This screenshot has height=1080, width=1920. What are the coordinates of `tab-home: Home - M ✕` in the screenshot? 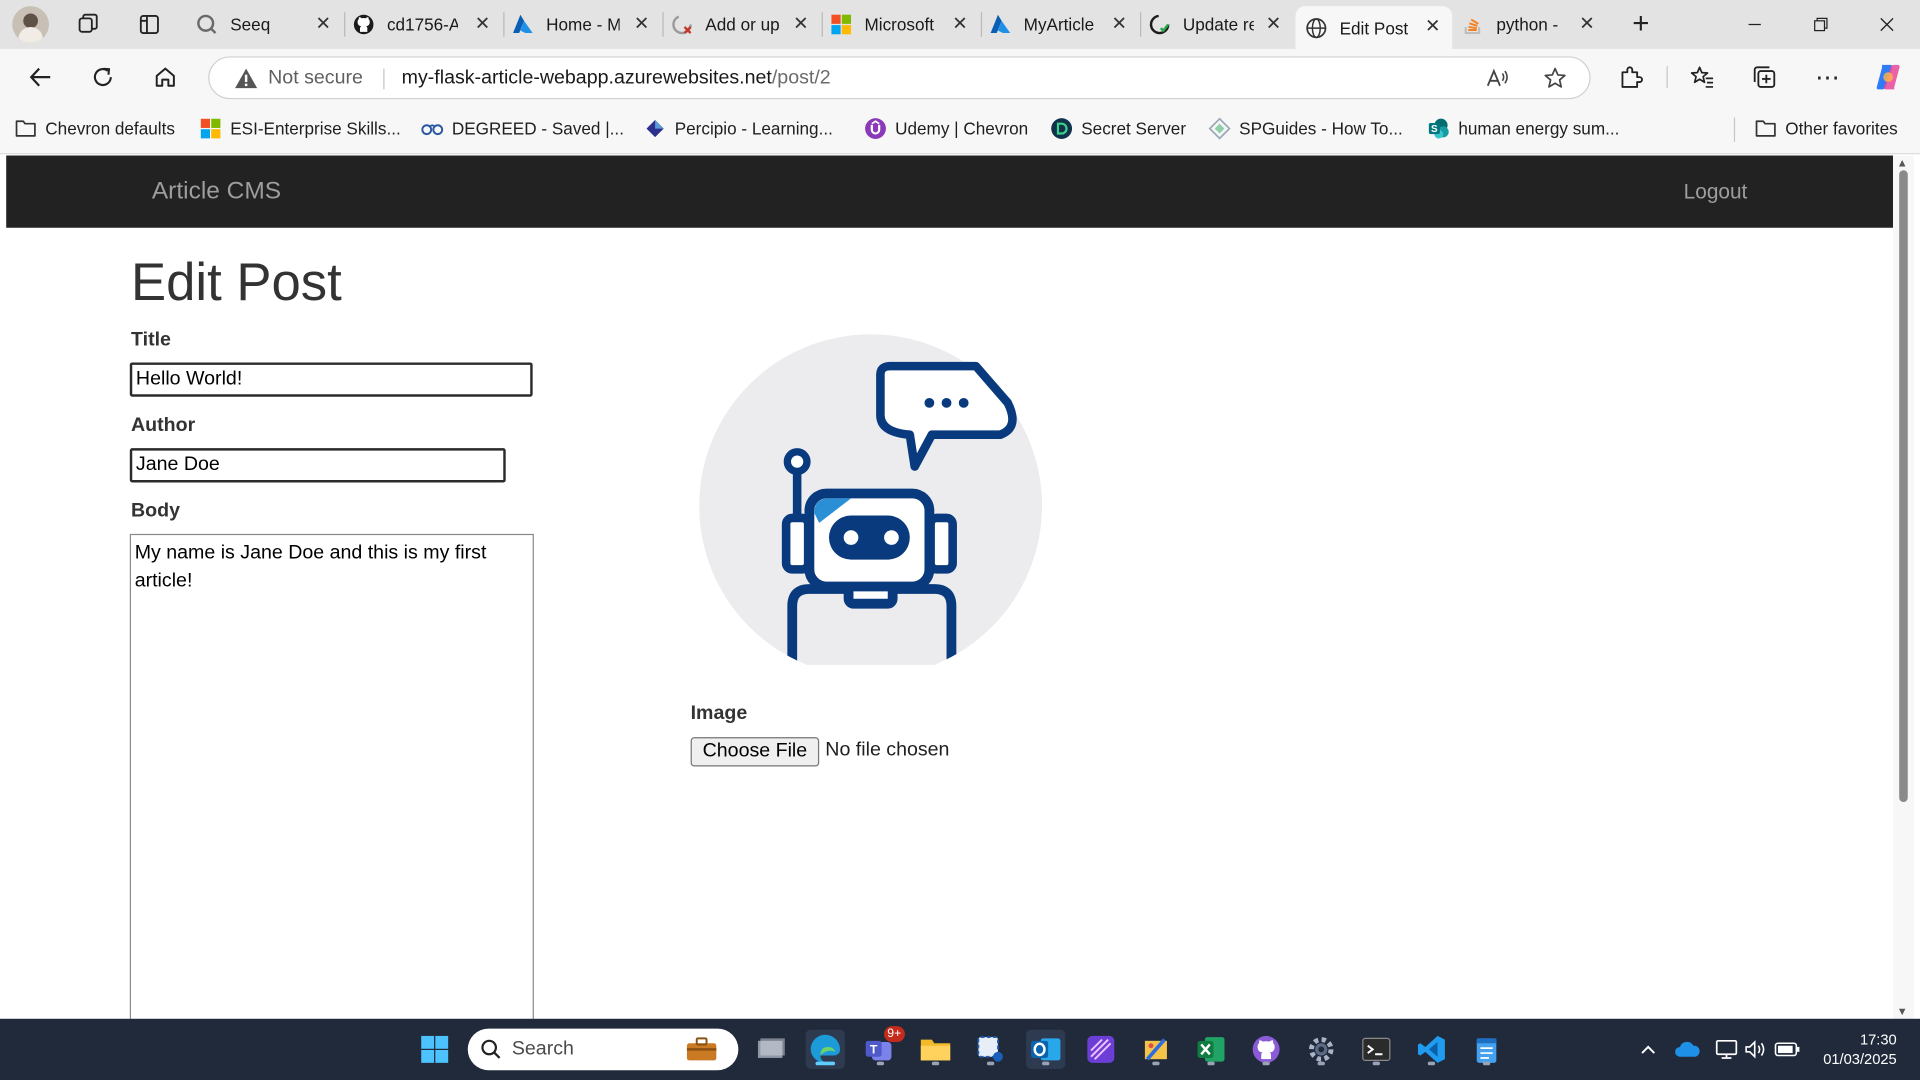 It's located at (586, 24).